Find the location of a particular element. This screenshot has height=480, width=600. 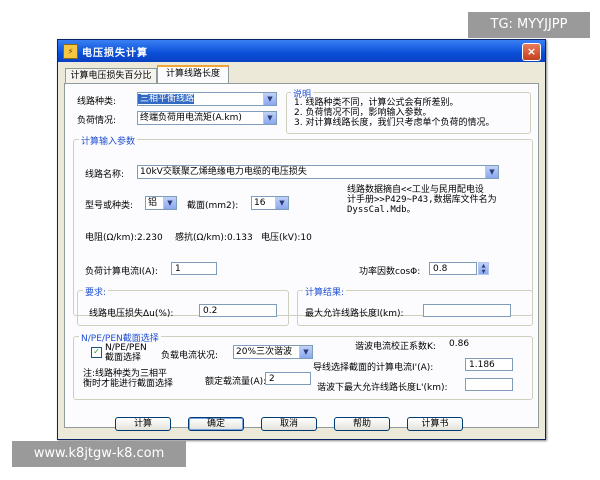

section-select: 16 ▼ is located at coordinates (270, 203).